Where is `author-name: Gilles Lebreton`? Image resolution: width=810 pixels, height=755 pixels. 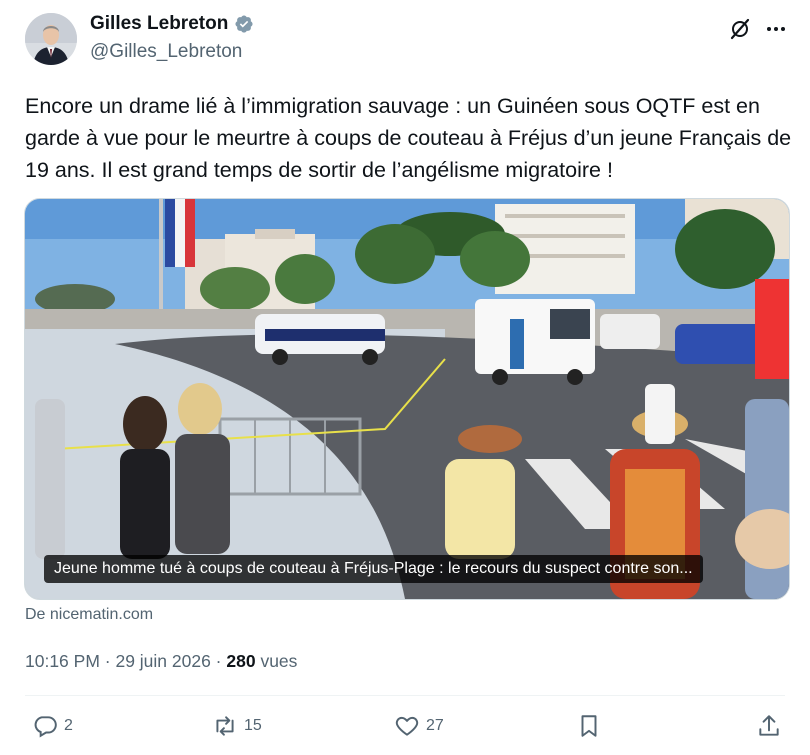 author-name: Gilles Lebreton is located at coordinates (159, 24).